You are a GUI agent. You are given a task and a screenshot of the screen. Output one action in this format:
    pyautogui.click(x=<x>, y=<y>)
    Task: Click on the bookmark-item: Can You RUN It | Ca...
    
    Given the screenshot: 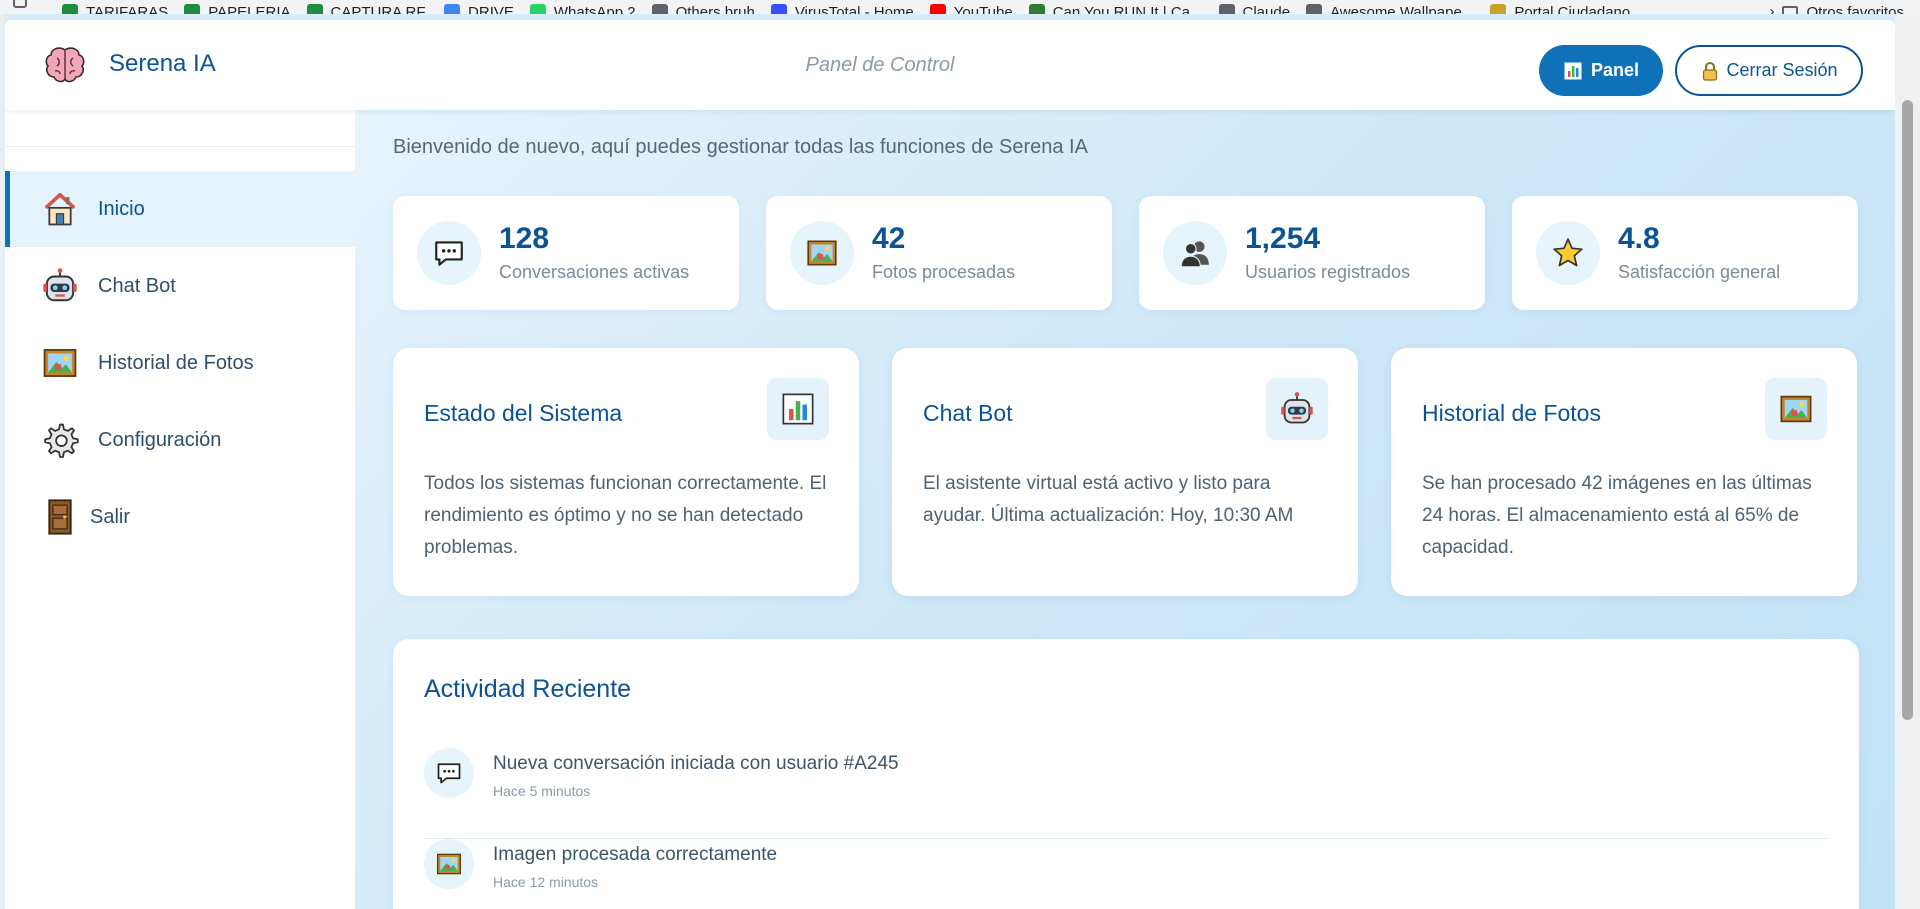 What is the action you would take?
    pyautogui.click(x=1120, y=7)
    